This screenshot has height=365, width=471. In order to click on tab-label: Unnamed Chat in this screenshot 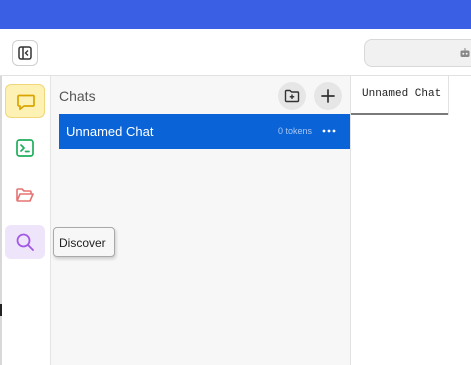, I will do `click(402, 94)`.